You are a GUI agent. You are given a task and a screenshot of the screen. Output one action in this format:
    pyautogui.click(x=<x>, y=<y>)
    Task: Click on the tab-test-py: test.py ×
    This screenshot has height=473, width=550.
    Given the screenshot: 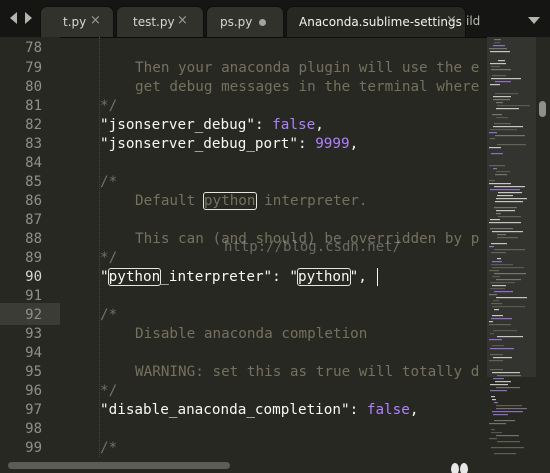 What is the action you would take?
    pyautogui.click(x=160, y=21)
    